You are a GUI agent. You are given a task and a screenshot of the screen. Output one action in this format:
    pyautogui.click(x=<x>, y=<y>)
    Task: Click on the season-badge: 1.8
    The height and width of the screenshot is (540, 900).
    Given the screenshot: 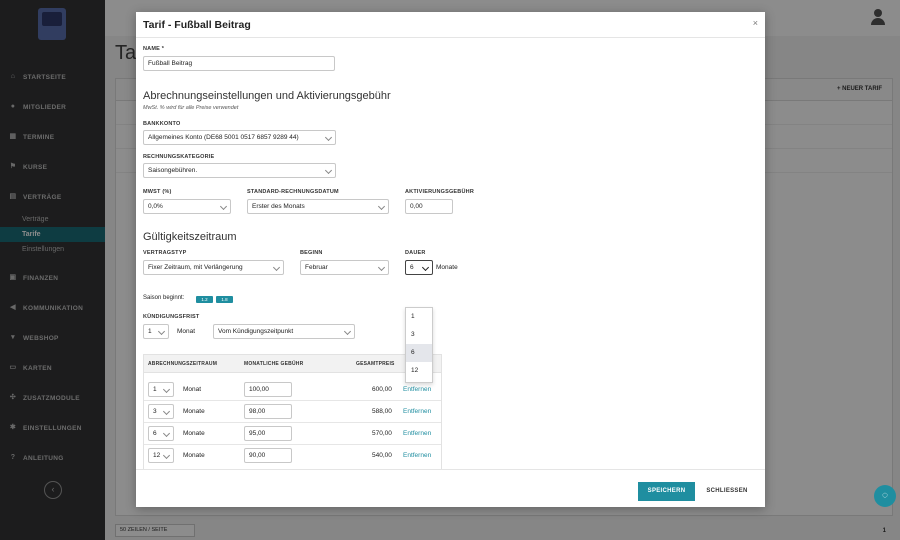 What is the action you would take?
    pyautogui.click(x=224, y=299)
    